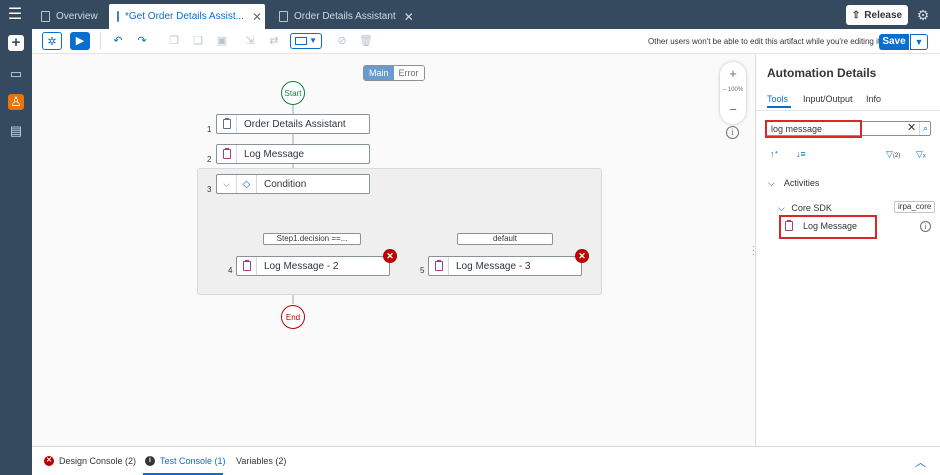 The width and height of the screenshot is (940, 475). Describe the element at coordinates (209, 189) in the screenshot. I see `step-number: 3` at that location.